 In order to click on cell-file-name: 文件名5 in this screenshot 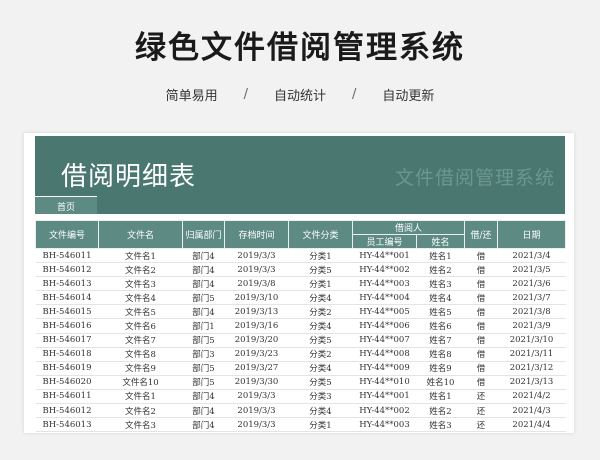, I will do `click(140, 312)`.